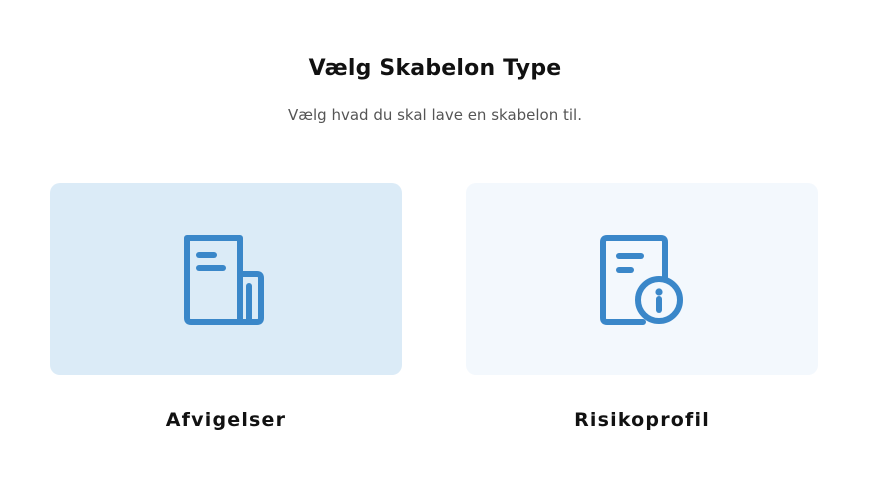 The height and width of the screenshot is (492, 870). What do you see at coordinates (642, 420) in the screenshot?
I see `template-label-risikoprofil: Risikoprofil` at bounding box center [642, 420].